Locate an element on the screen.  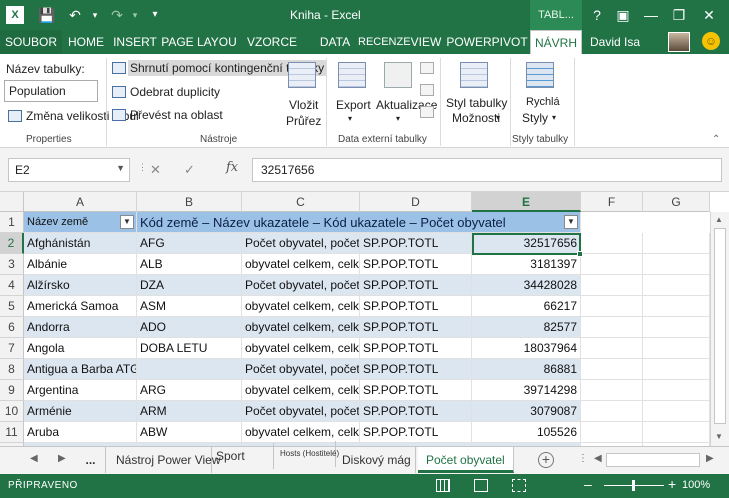
column-header-e: E is located at coordinates (526, 202).